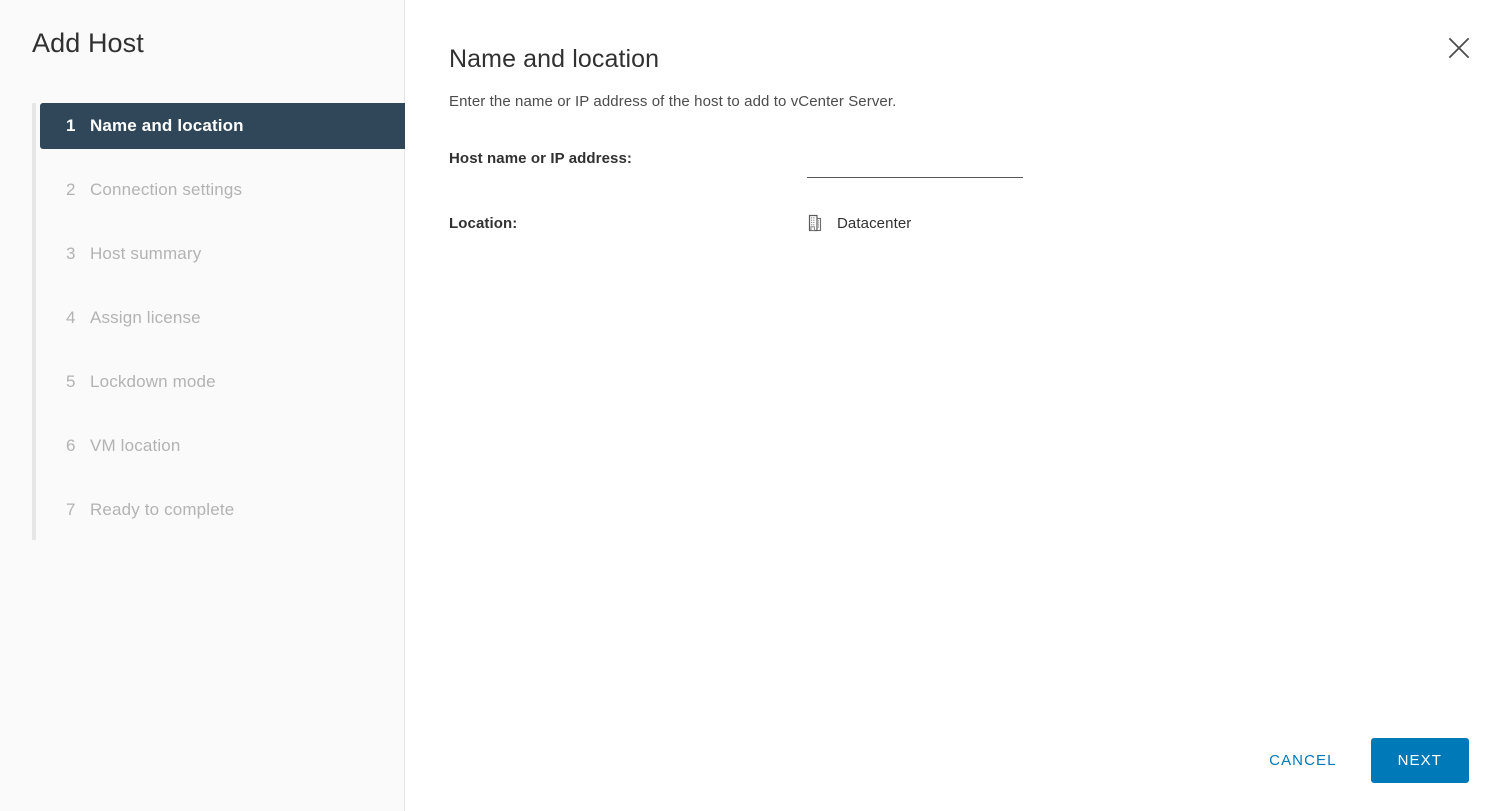  Describe the element at coordinates (1459, 48) in the screenshot. I see `close-icon` at that location.